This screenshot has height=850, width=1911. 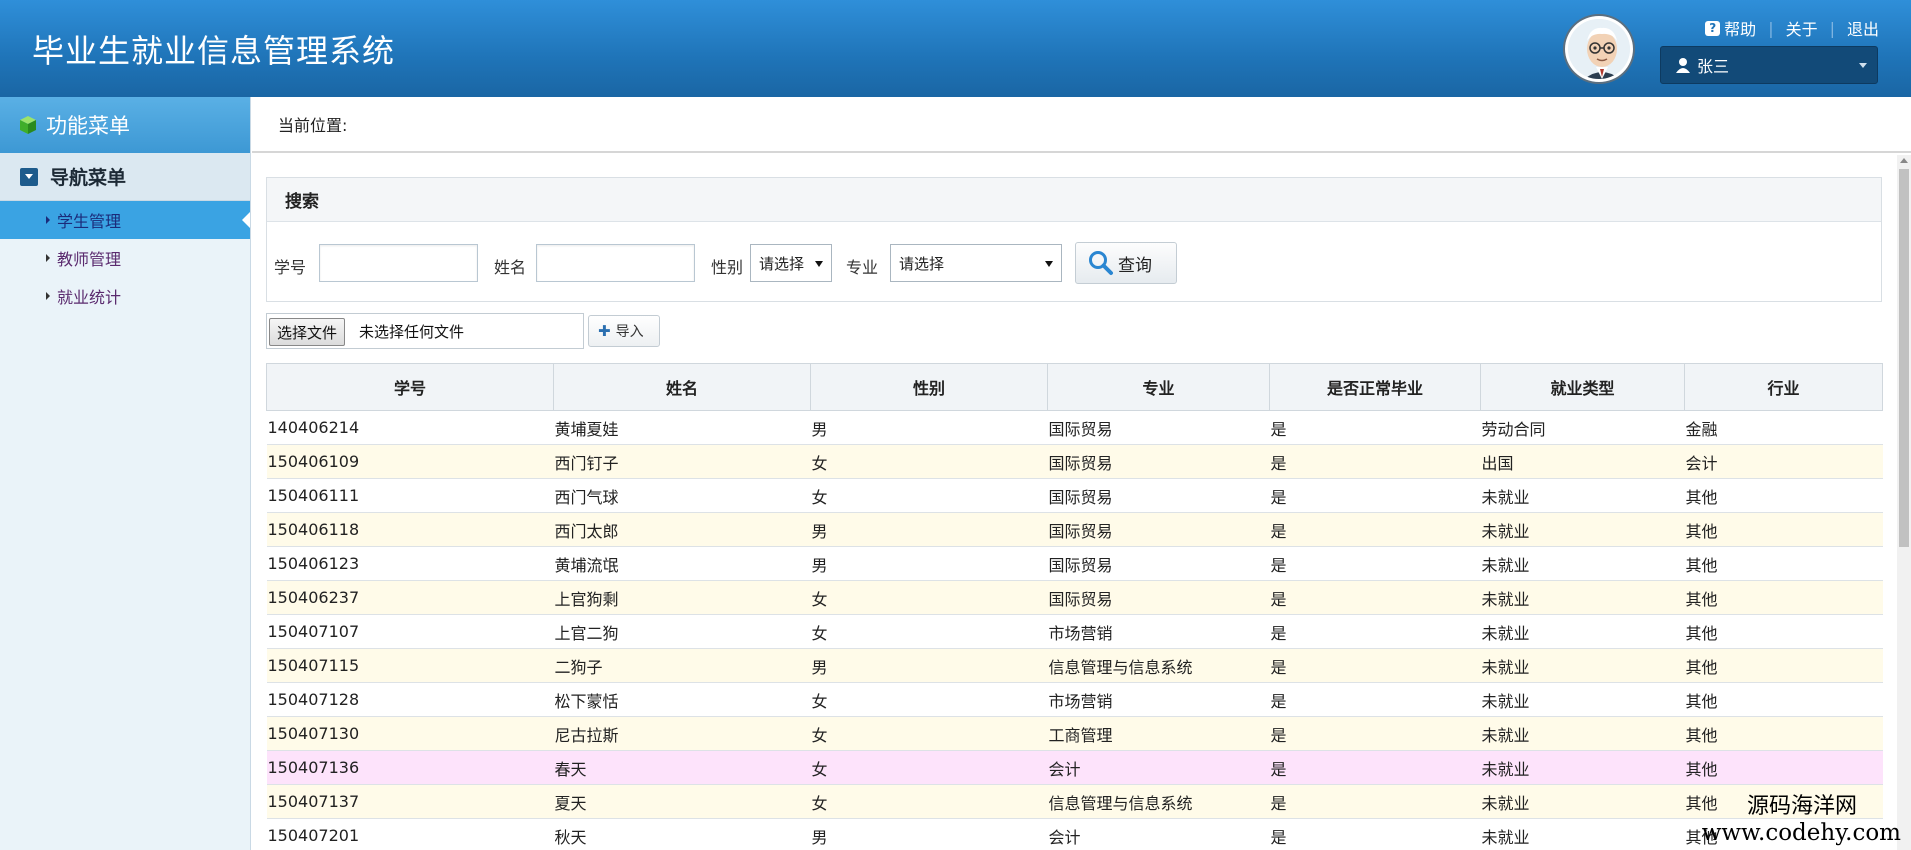 What do you see at coordinates (1375, 387) in the screenshot?
I see `column-header-graduated: 是否正常毕业` at bounding box center [1375, 387].